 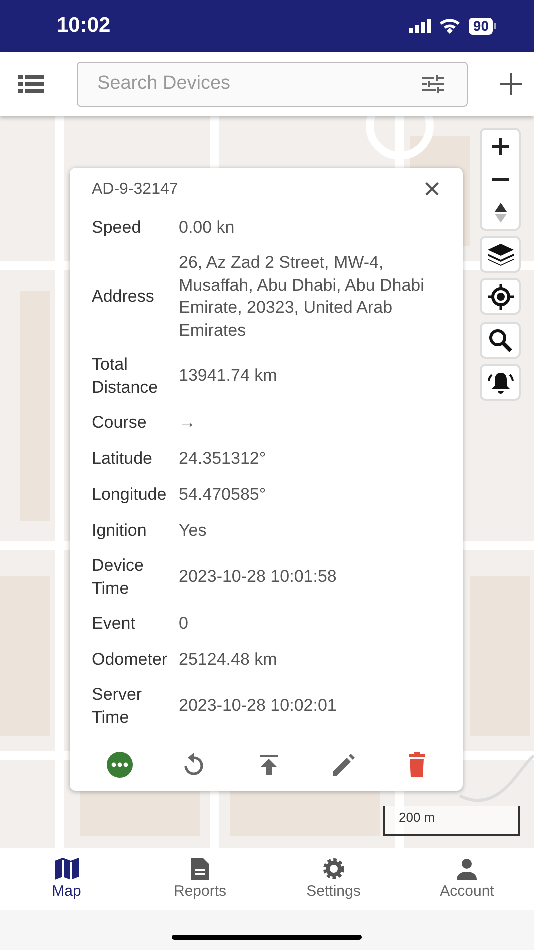 What do you see at coordinates (84, 26) in the screenshot?
I see `clock-time: 10:02` at bounding box center [84, 26].